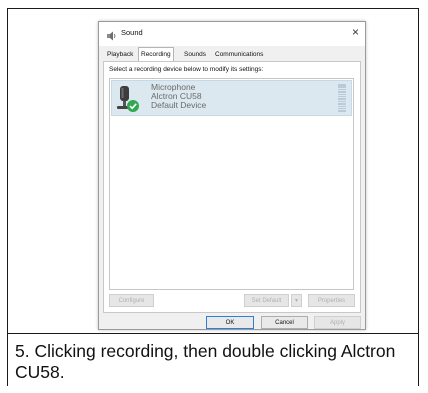 The height and width of the screenshot is (393, 428). I want to click on device-info: Microphone Alctron CU58 Default Device, so click(178, 96).